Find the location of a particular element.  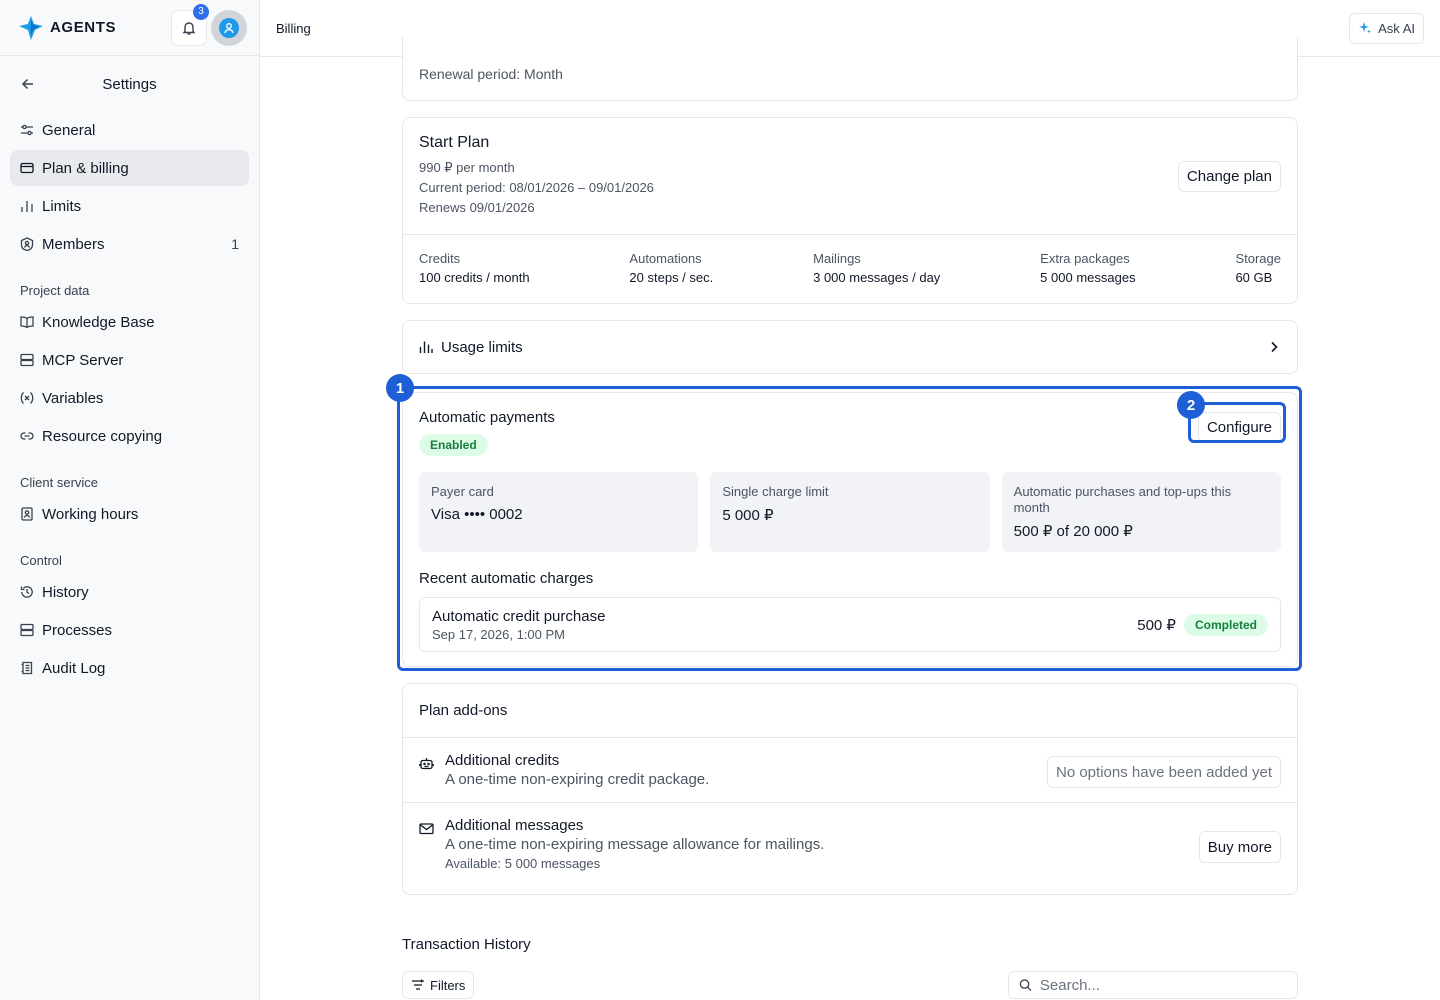

page-title: Billing is located at coordinates (293, 28).